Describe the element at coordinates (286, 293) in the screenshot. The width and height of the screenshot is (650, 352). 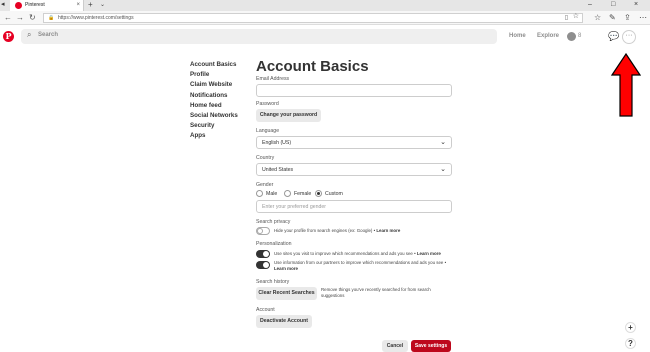
I see `clear-recent-searches-button: Clear Recent Searches` at that location.